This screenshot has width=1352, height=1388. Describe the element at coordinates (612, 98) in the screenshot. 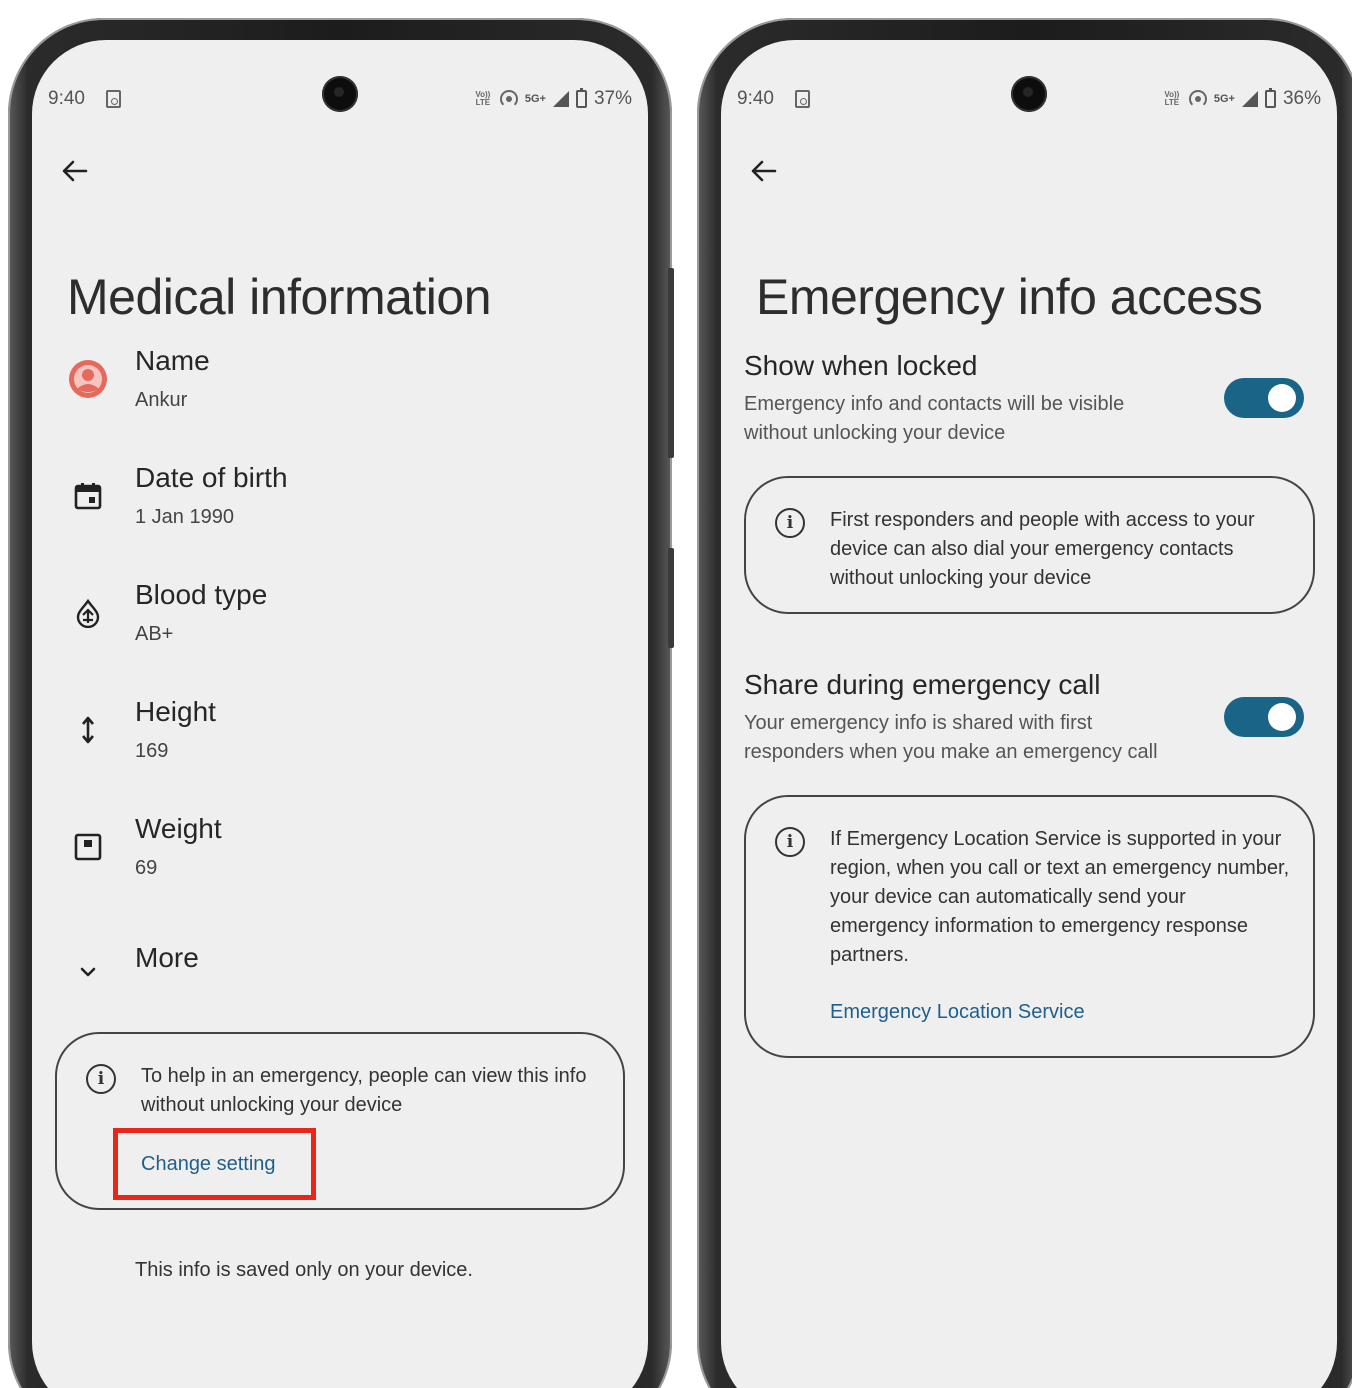

I see `battery-percent: 37%` at that location.